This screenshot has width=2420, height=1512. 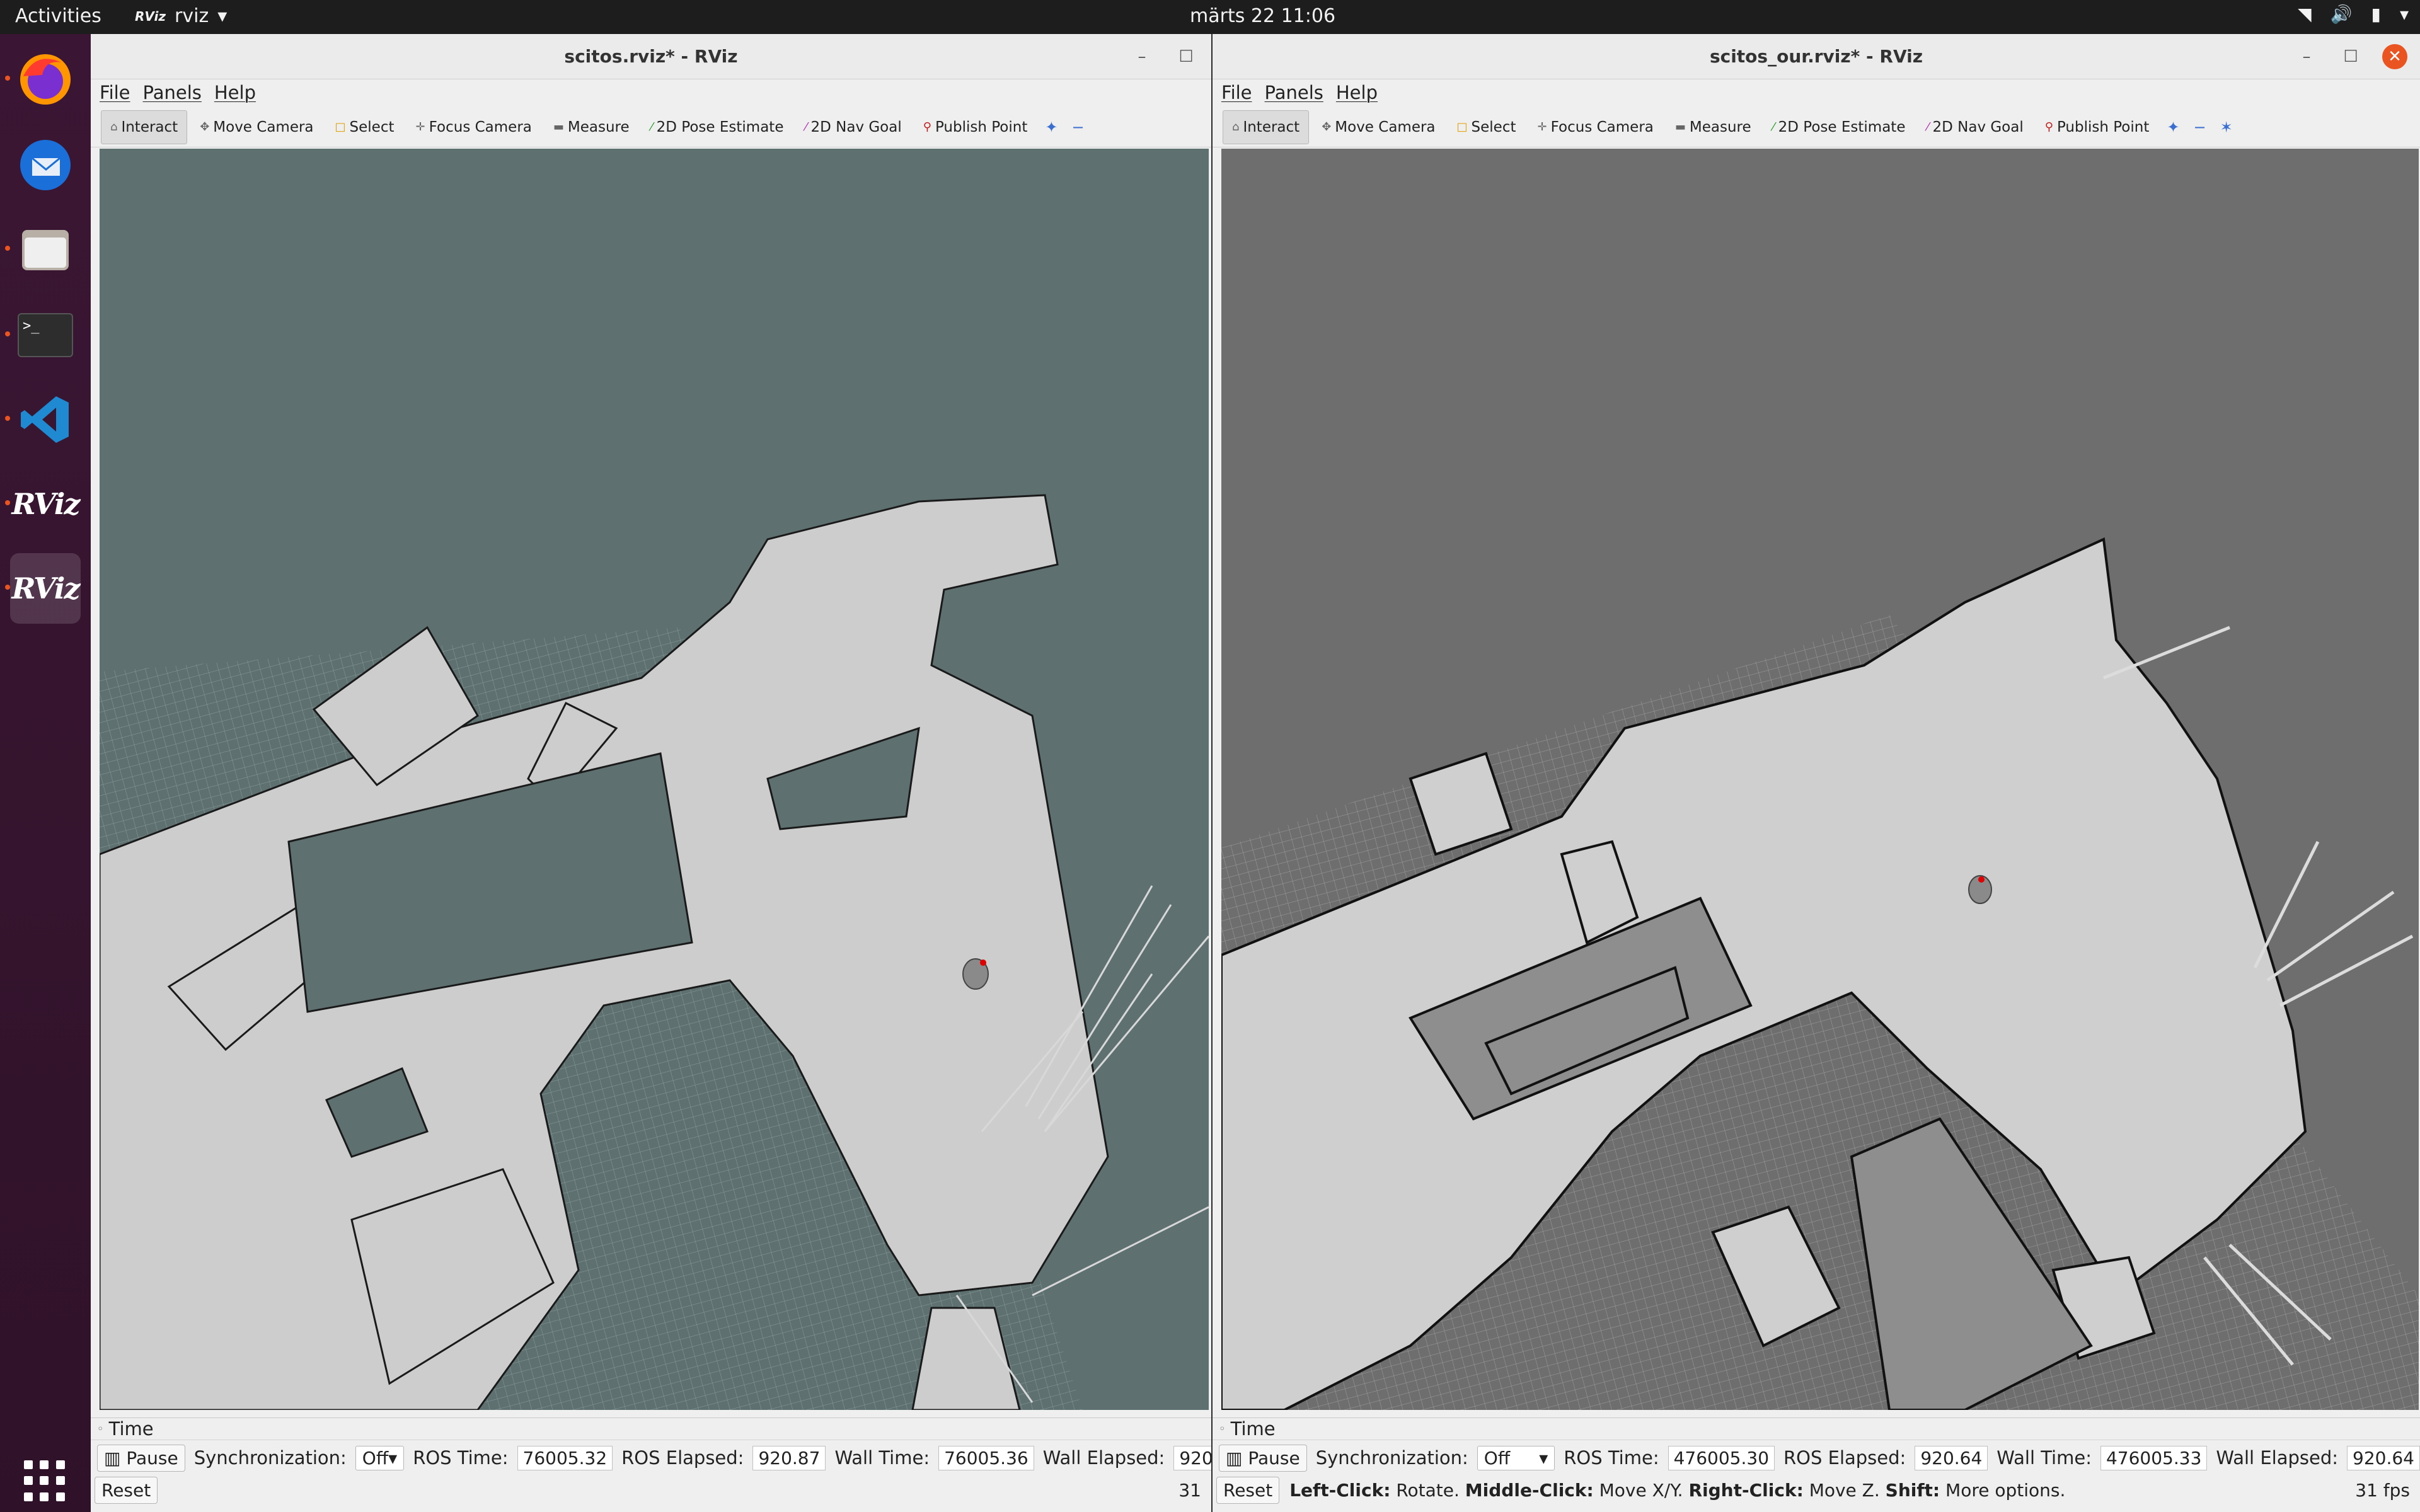 I want to click on hint-right-action: Move Z., so click(x=1844, y=1490).